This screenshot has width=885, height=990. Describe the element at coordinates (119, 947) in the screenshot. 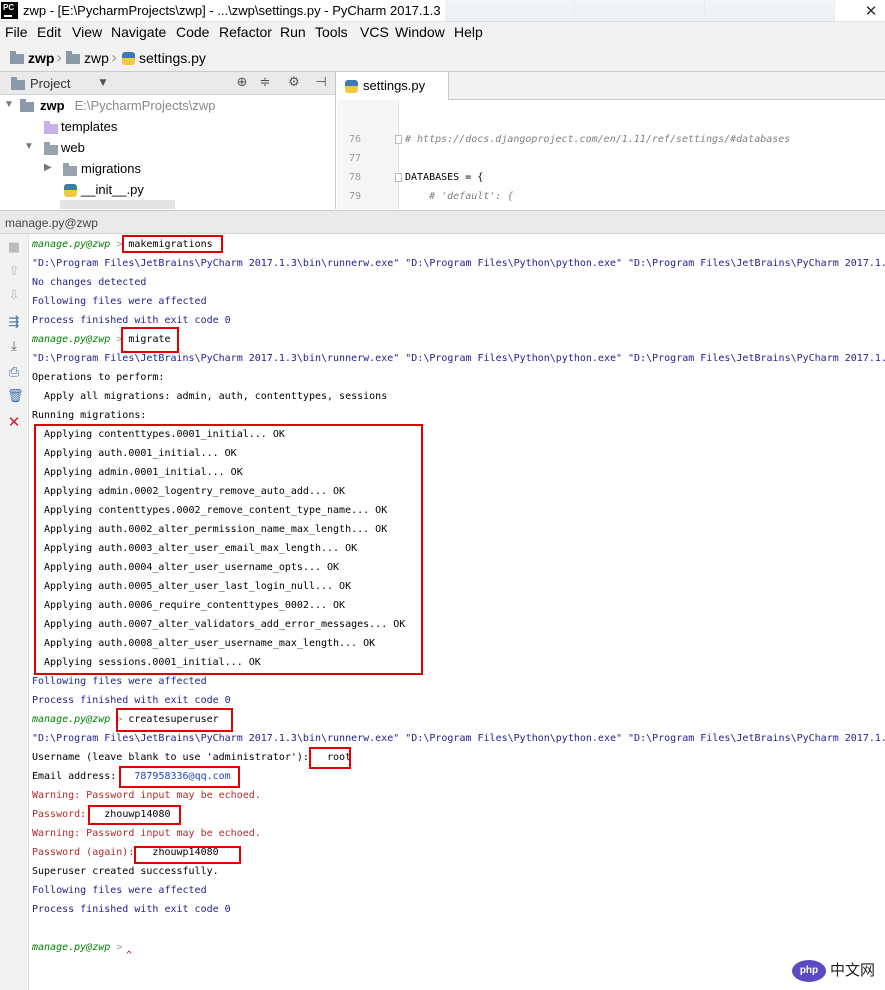

I see `prompt-arrow: >` at that location.